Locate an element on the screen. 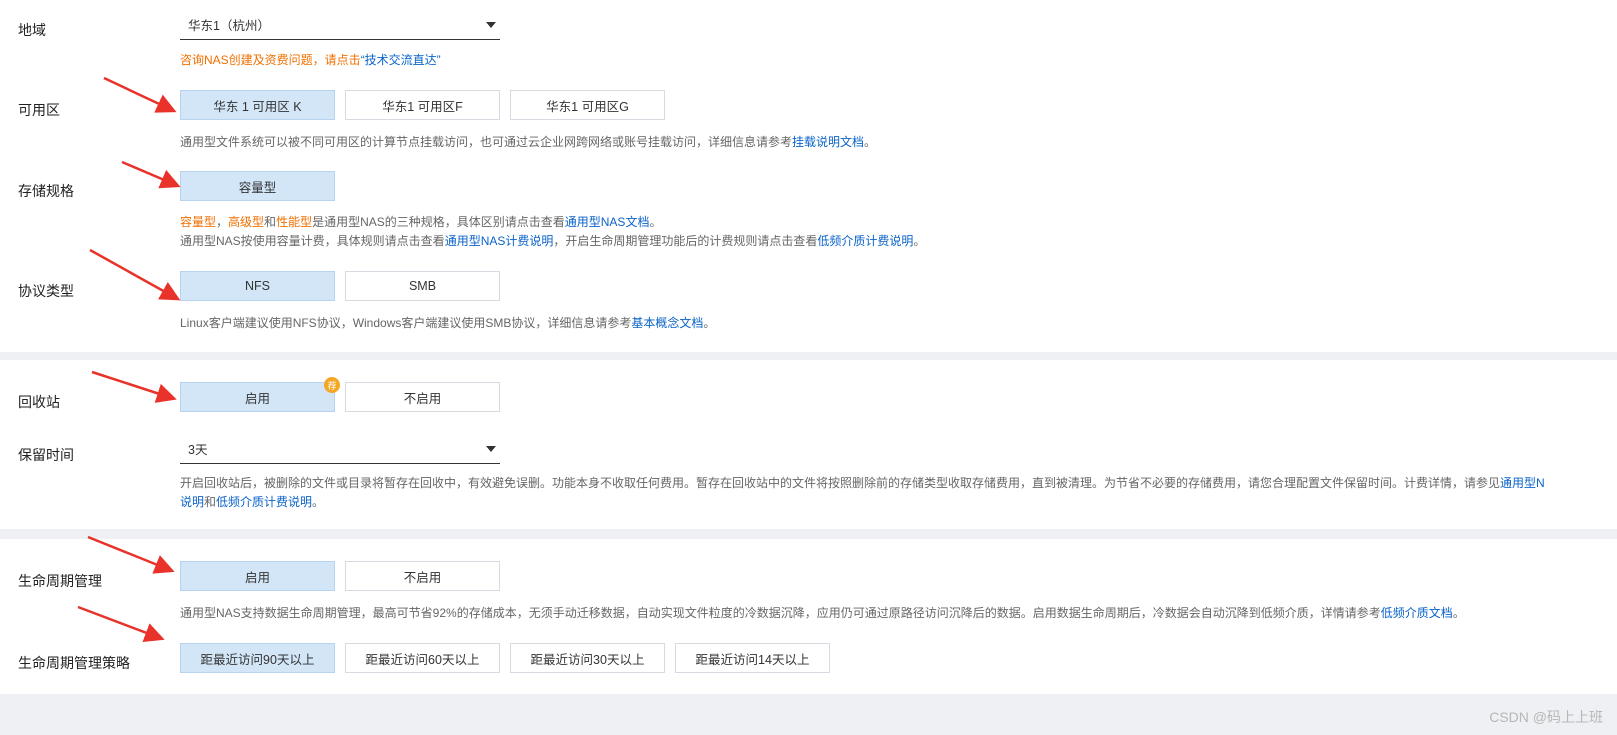  storage-help-text: 是通用型NAS的三种规格，具体区别请点击查看 is located at coordinates (438, 222).